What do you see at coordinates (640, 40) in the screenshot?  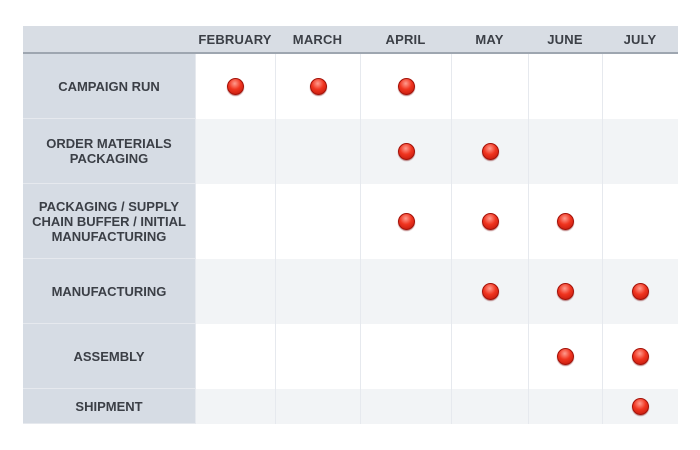 I see `column-header-july: JULY` at bounding box center [640, 40].